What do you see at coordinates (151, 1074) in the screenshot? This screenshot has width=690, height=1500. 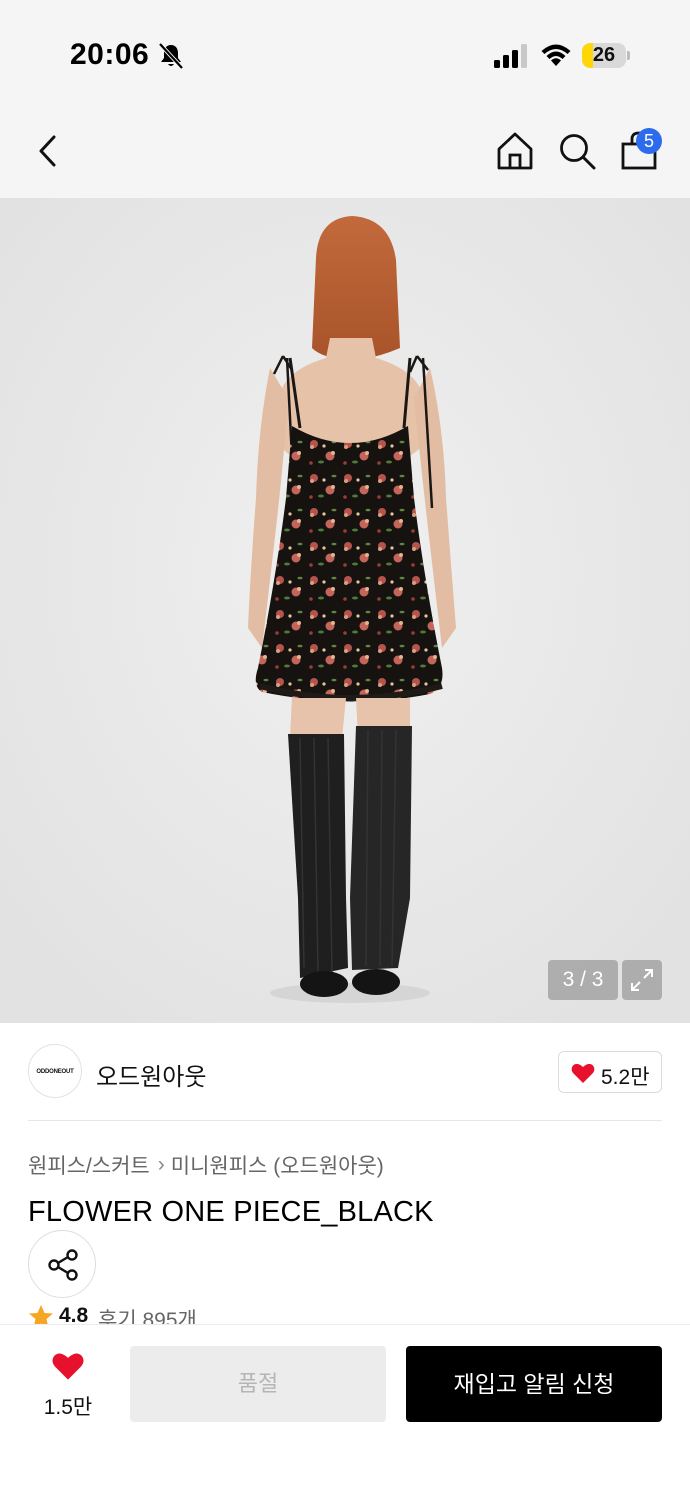 I see `brand-name: 오드원아웃` at bounding box center [151, 1074].